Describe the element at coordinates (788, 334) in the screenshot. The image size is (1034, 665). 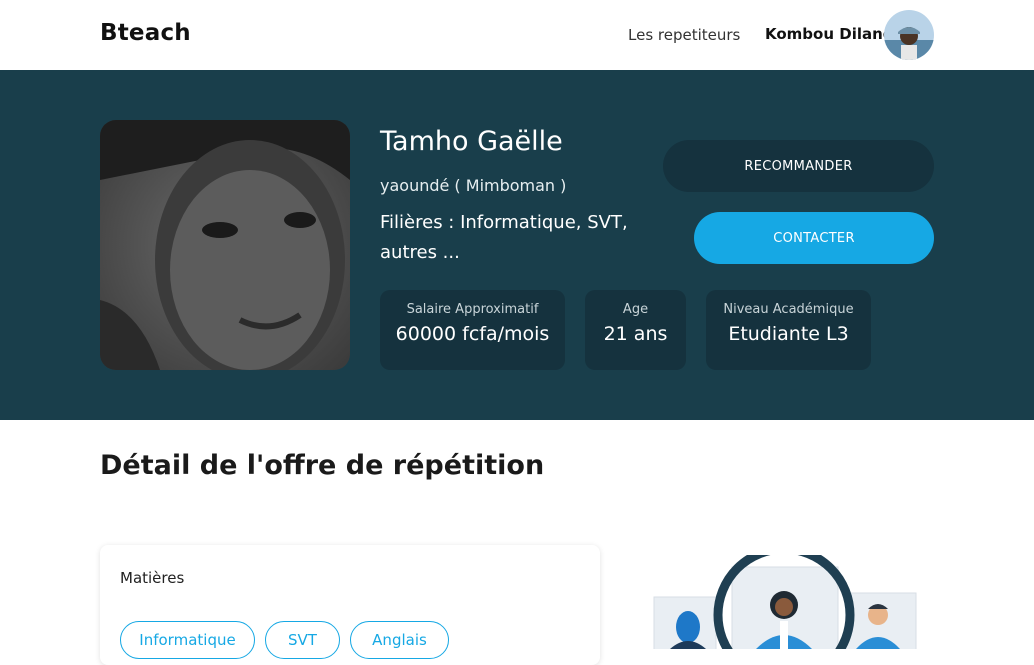
I see `stat-level-value: Etudiante L3` at that location.